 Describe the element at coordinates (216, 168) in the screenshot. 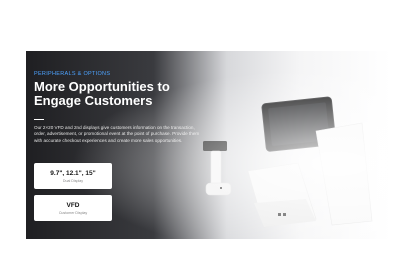

I see `vfd-stand` at that location.